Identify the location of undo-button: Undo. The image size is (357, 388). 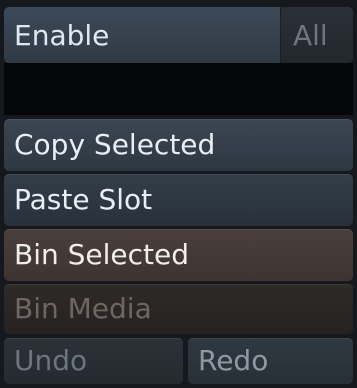
(93, 361).